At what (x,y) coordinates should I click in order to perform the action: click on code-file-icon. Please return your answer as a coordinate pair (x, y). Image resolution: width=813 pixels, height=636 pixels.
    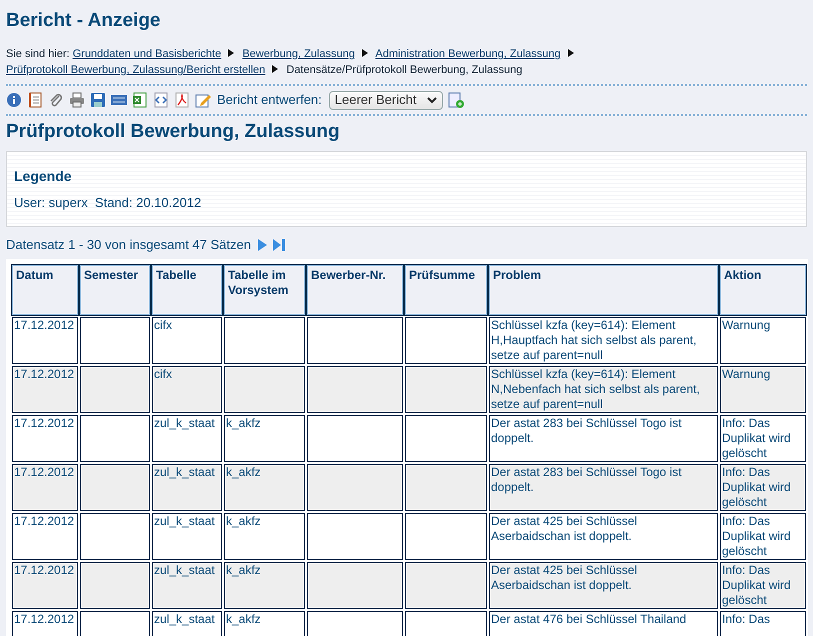
    Looking at the image, I should click on (161, 100).